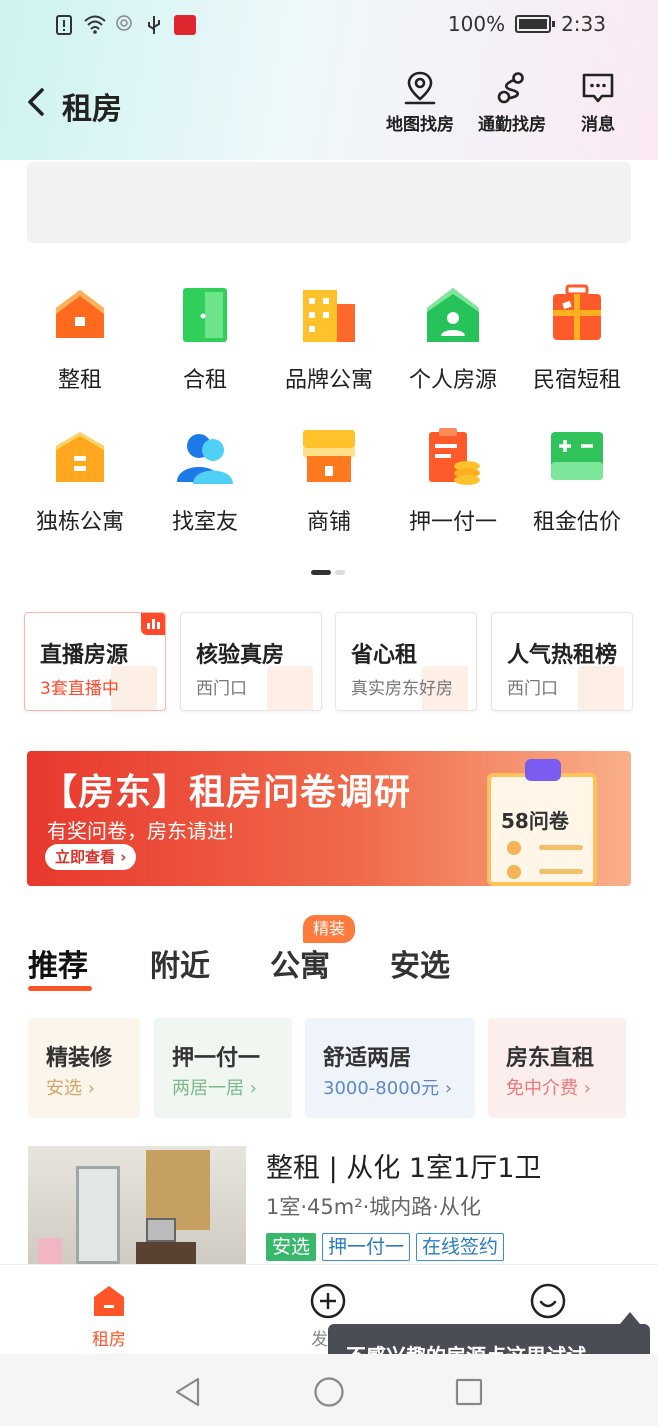 The width and height of the screenshot is (658, 1426). What do you see at coordinates (453, 456) in the screenshot?
I see `coins-icon` at bounding box center [453, 456].